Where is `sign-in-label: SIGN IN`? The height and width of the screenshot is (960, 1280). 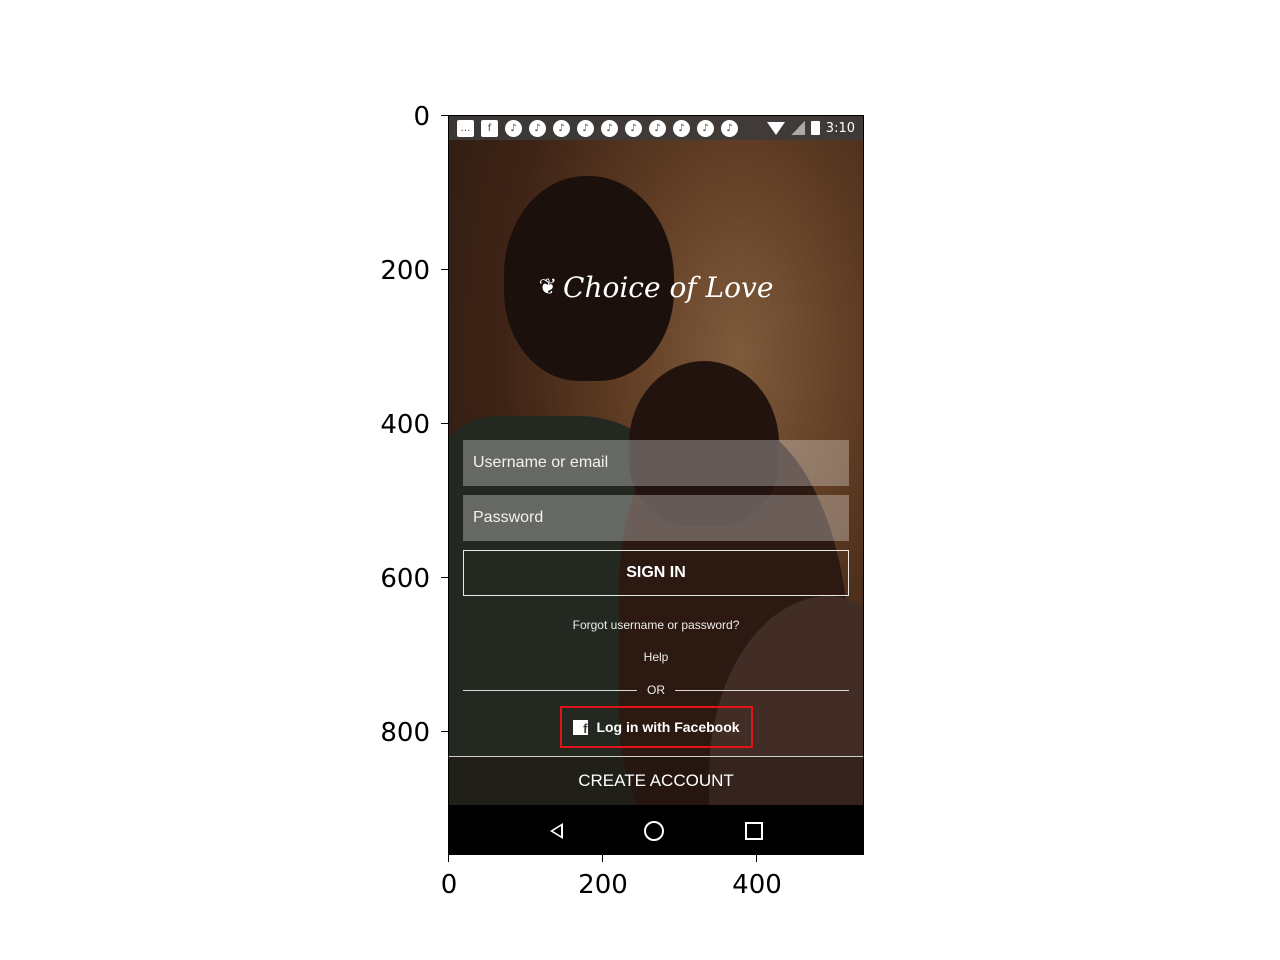
sign-in-label: SIGN IN is located at coordinates (656, 572).